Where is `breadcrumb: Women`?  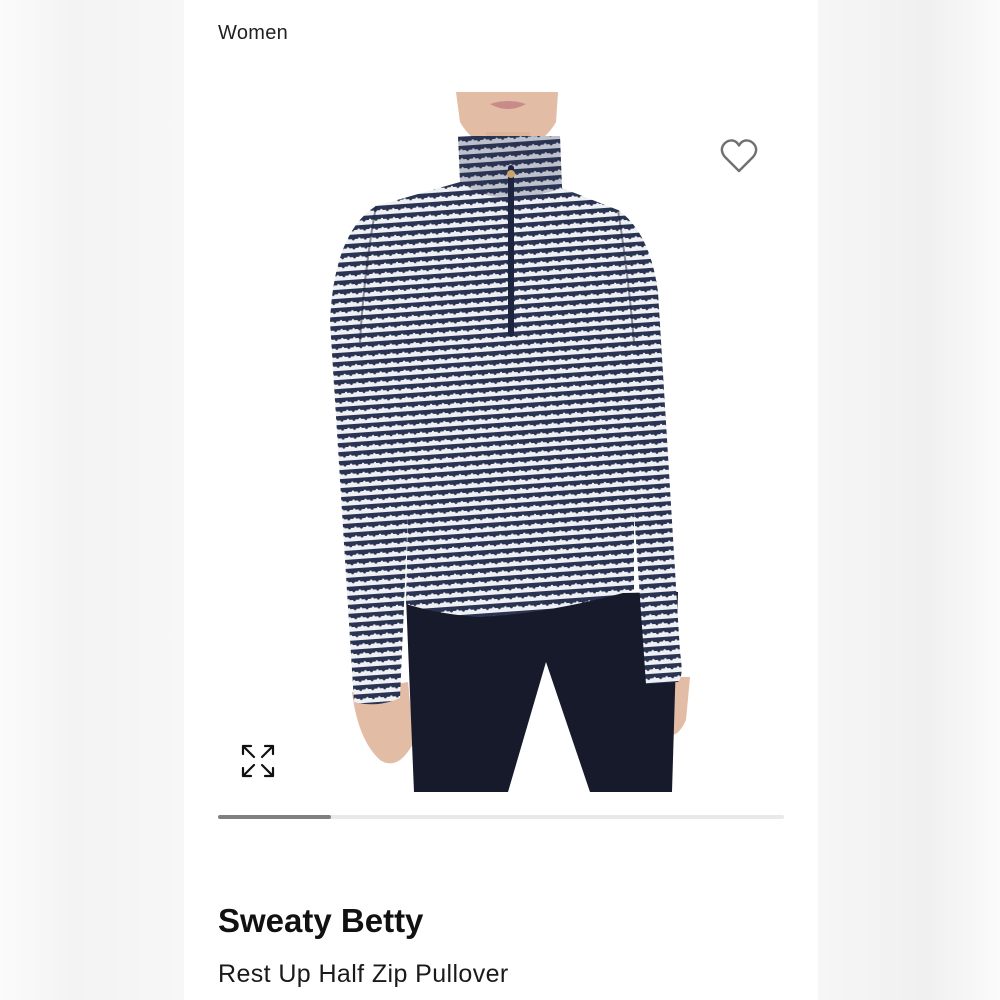
breadcrumb: Women is located at coordinates (253, 33).